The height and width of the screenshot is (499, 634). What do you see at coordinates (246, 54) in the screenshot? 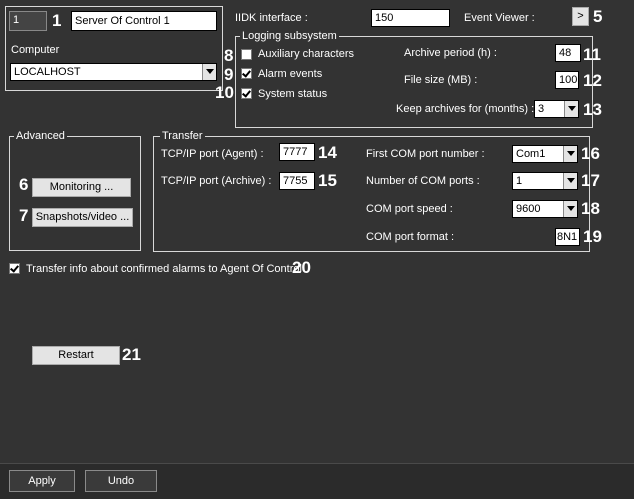
I see `aux-checkbox` at bounding box center [246, 54].